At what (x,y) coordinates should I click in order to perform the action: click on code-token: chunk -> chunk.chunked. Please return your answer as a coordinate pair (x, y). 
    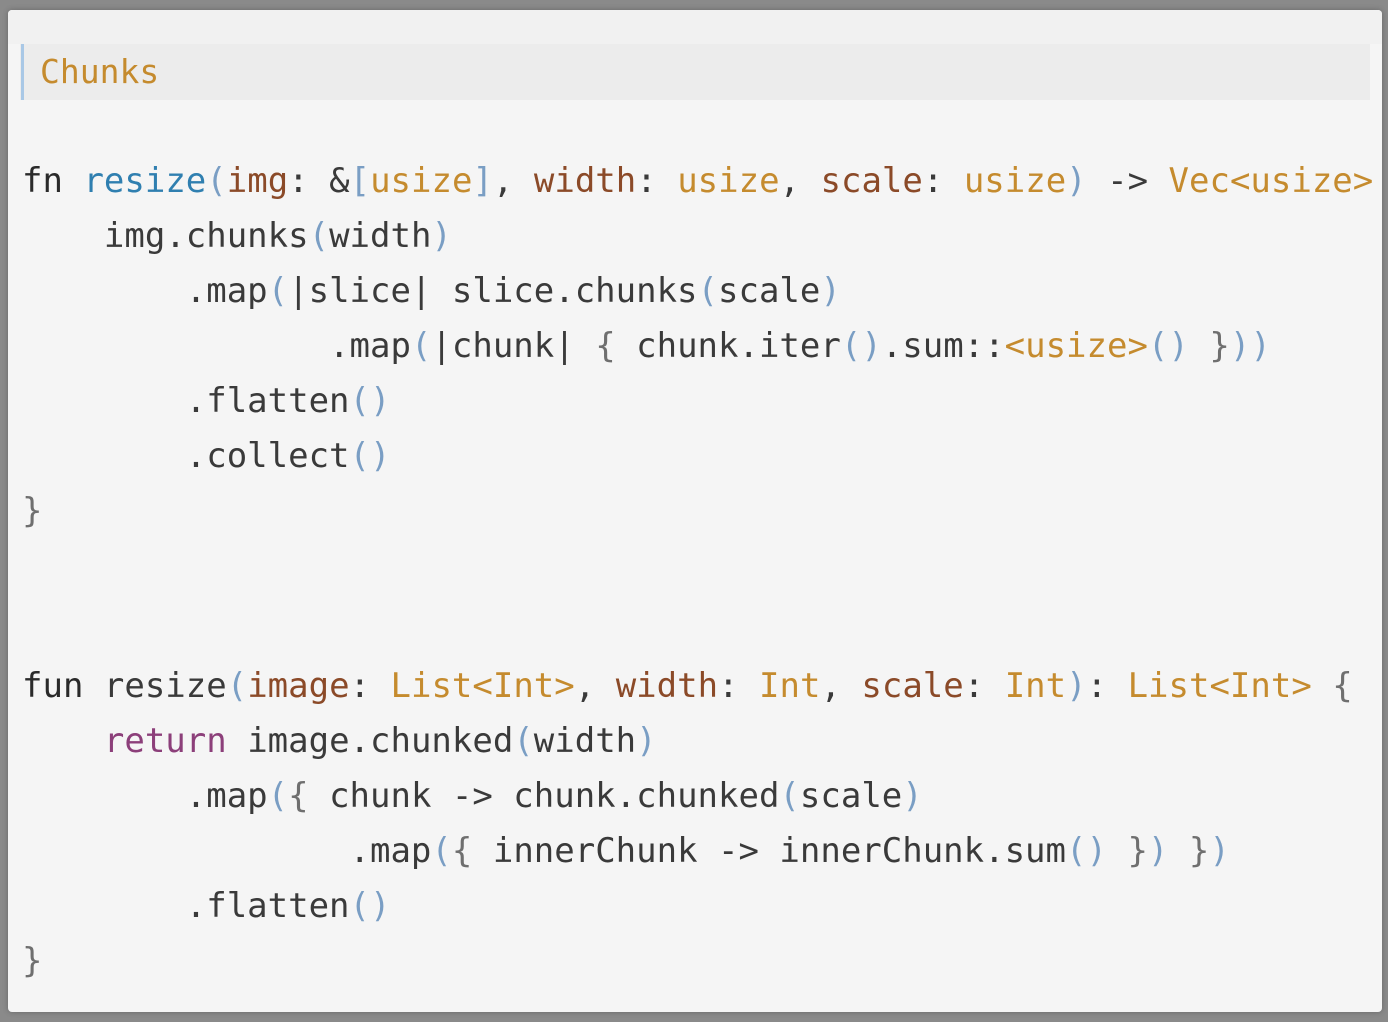
    Looking at the image, I should click on (544, 796).